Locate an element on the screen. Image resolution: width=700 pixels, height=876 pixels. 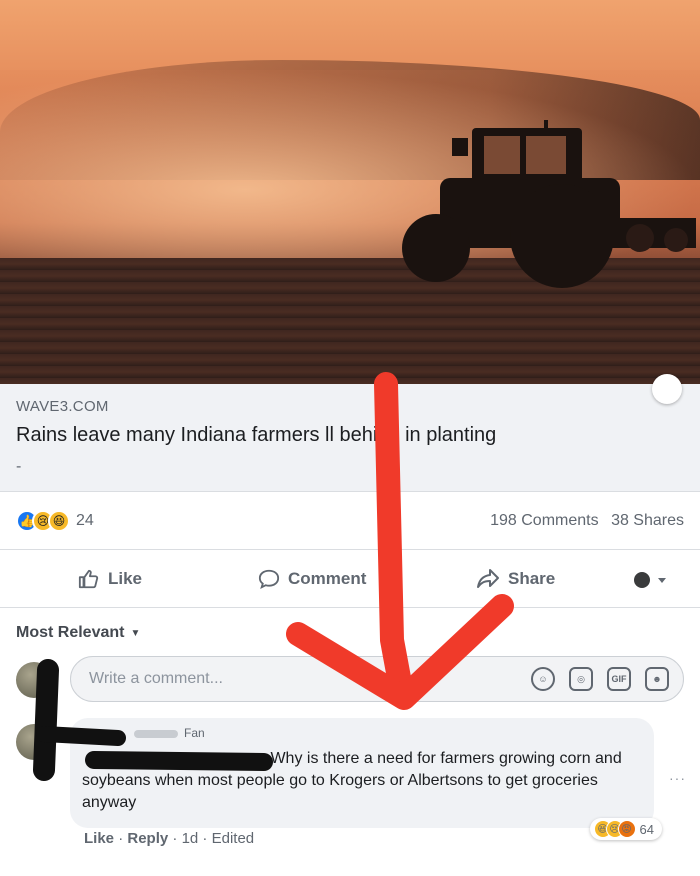
commenter-avatar is located at coordinates (34, 742).